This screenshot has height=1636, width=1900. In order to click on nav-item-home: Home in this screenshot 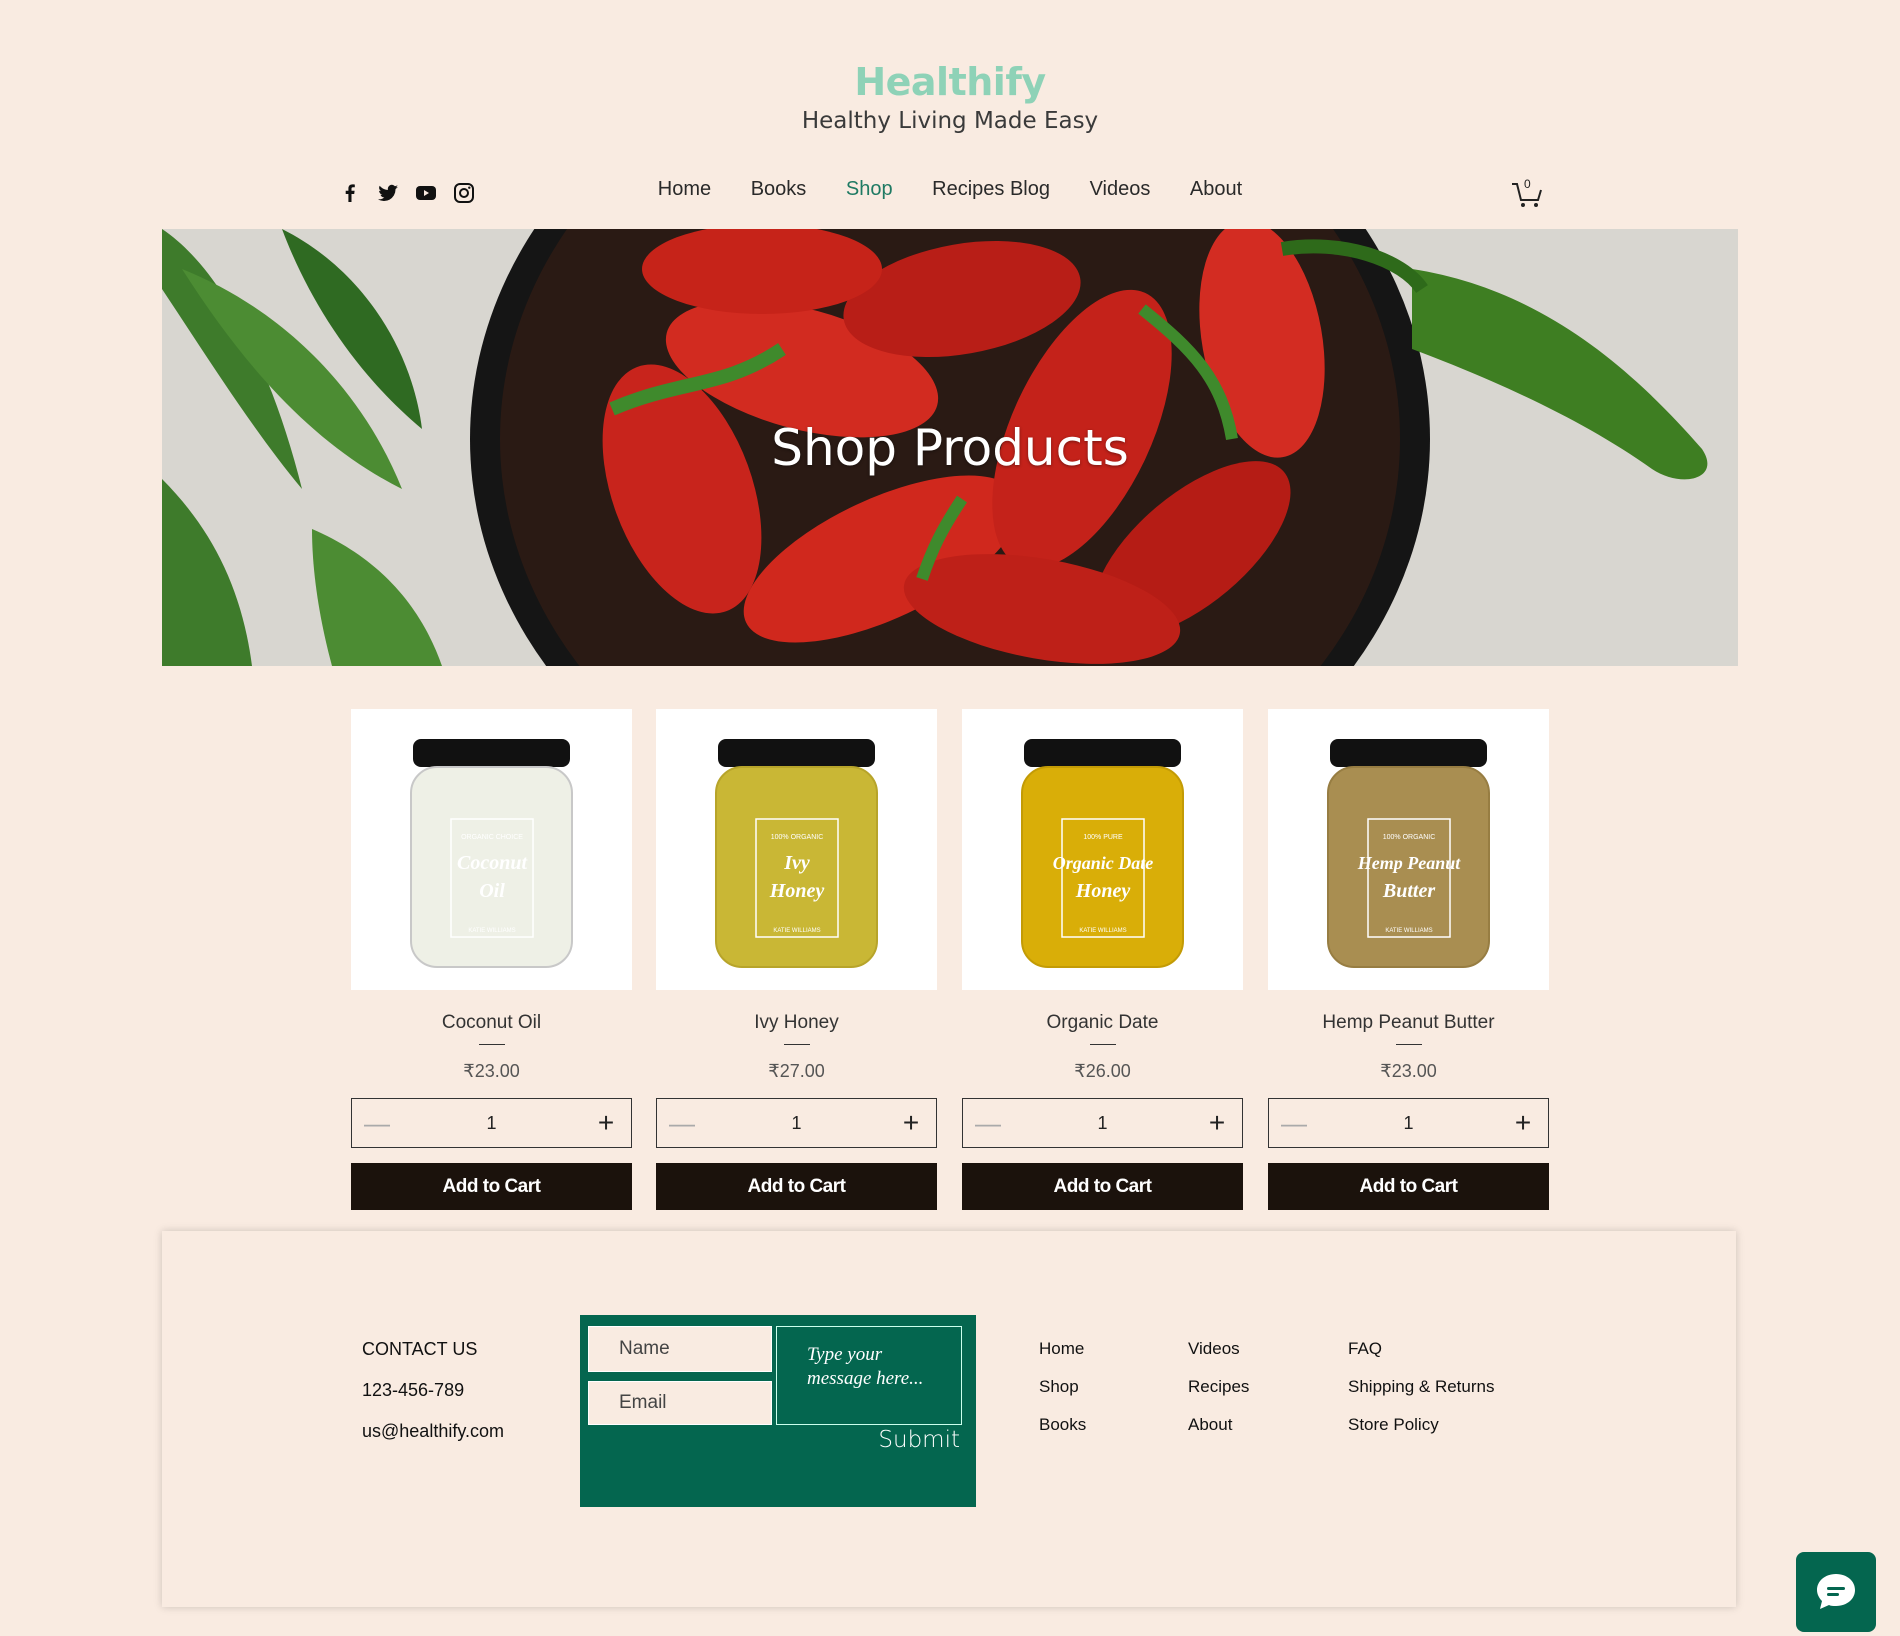, I will do `click(684, 189)`.